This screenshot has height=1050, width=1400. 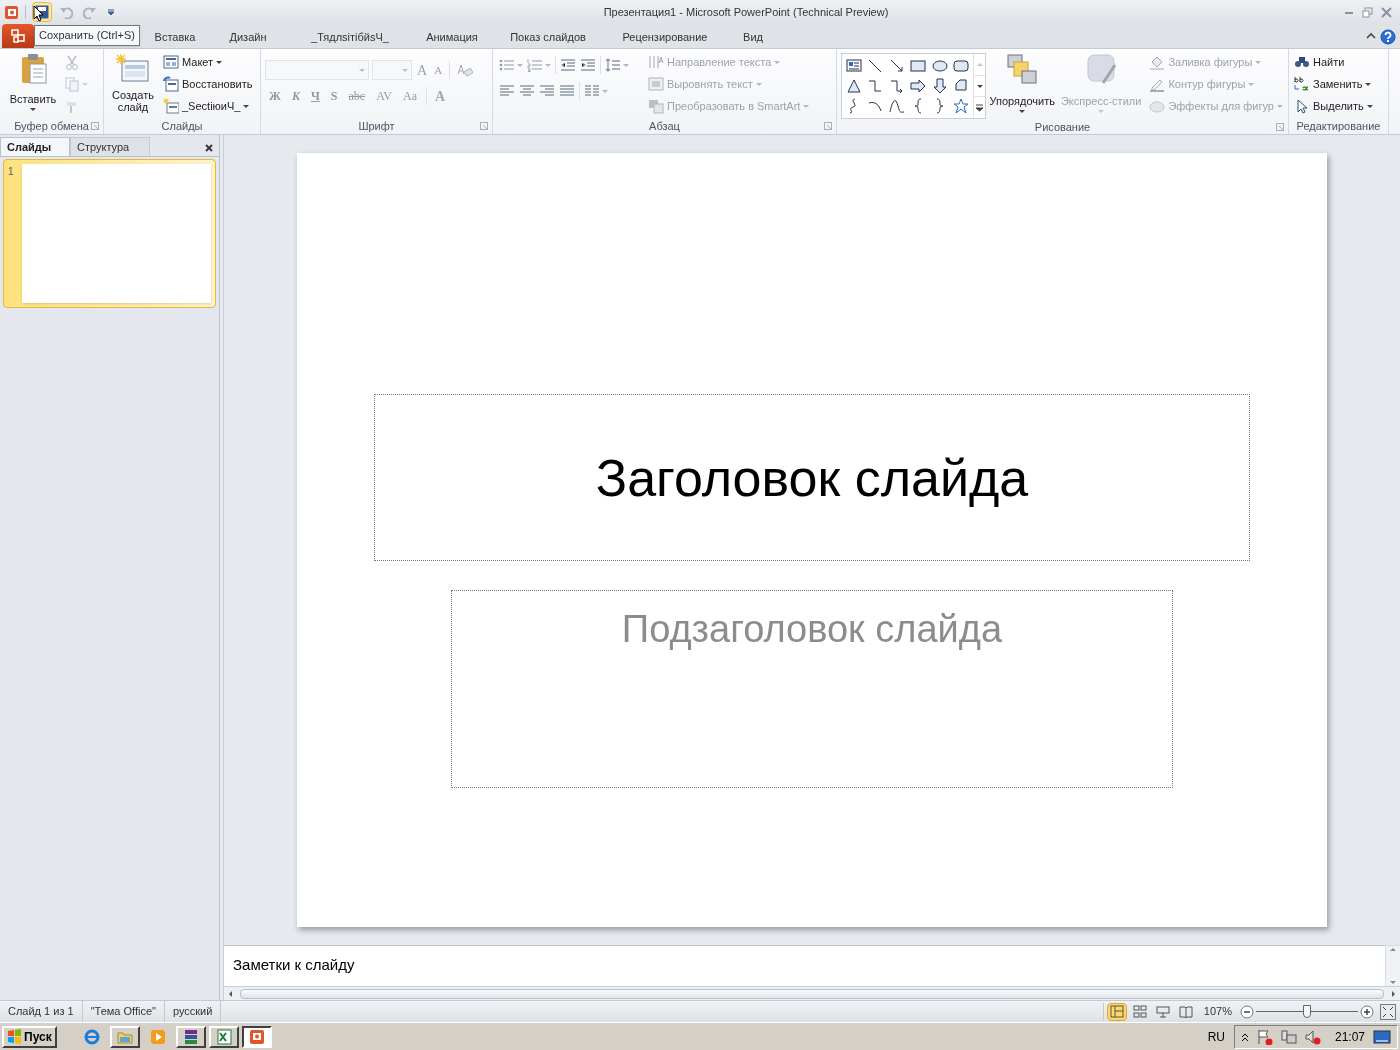 I want to click on ribbon-button: Макет, so click(x=208, y=62).